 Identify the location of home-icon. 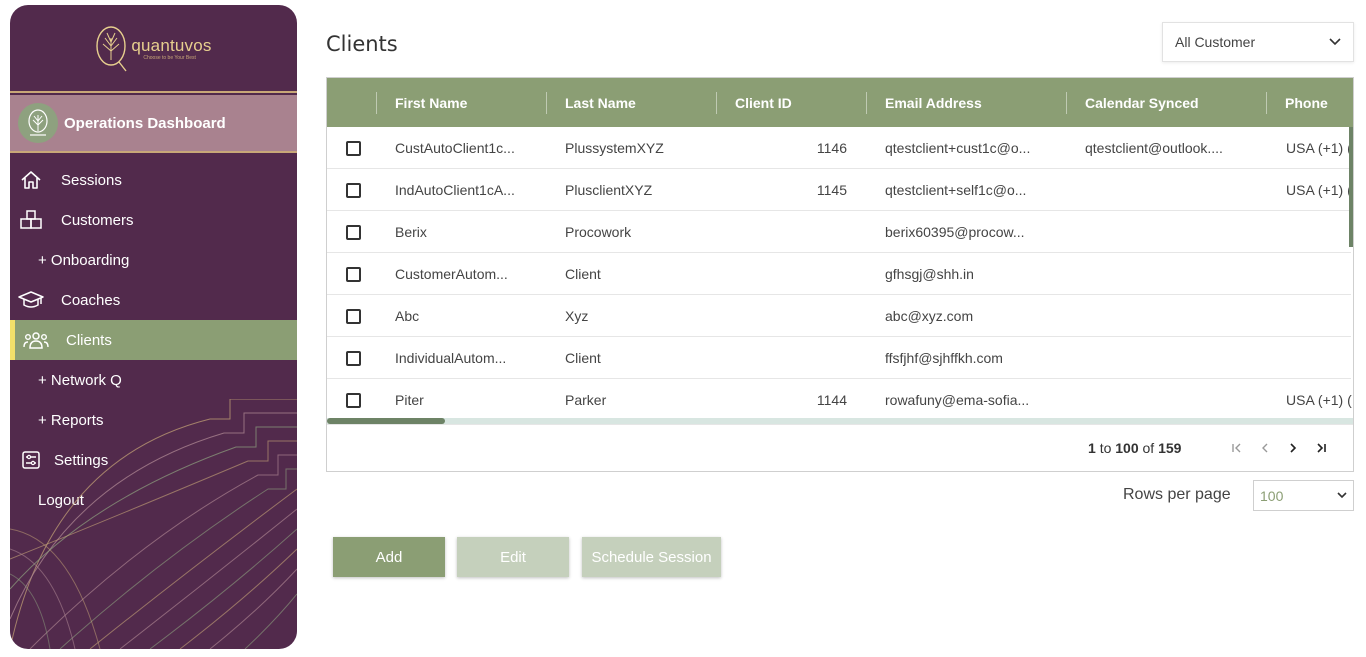
(31, 180).